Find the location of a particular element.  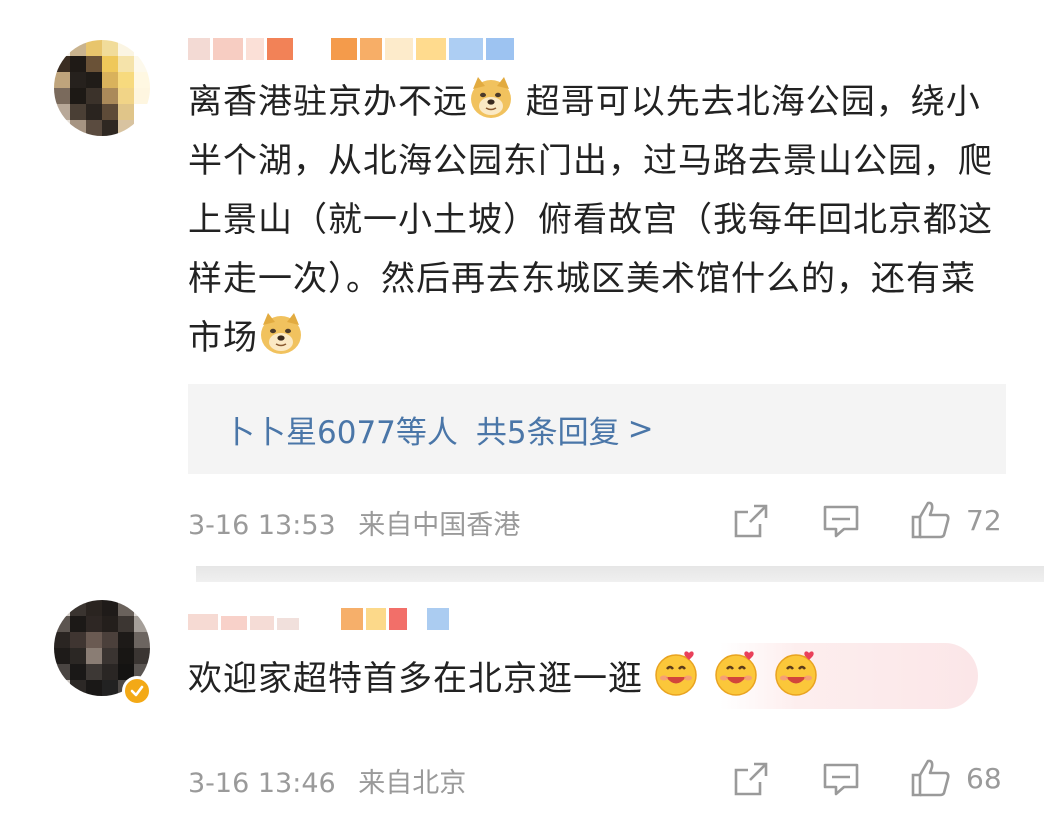

comment-text-body: 欢迎家超特首多在北京逛一逛 is located at coordinates (415, 679).